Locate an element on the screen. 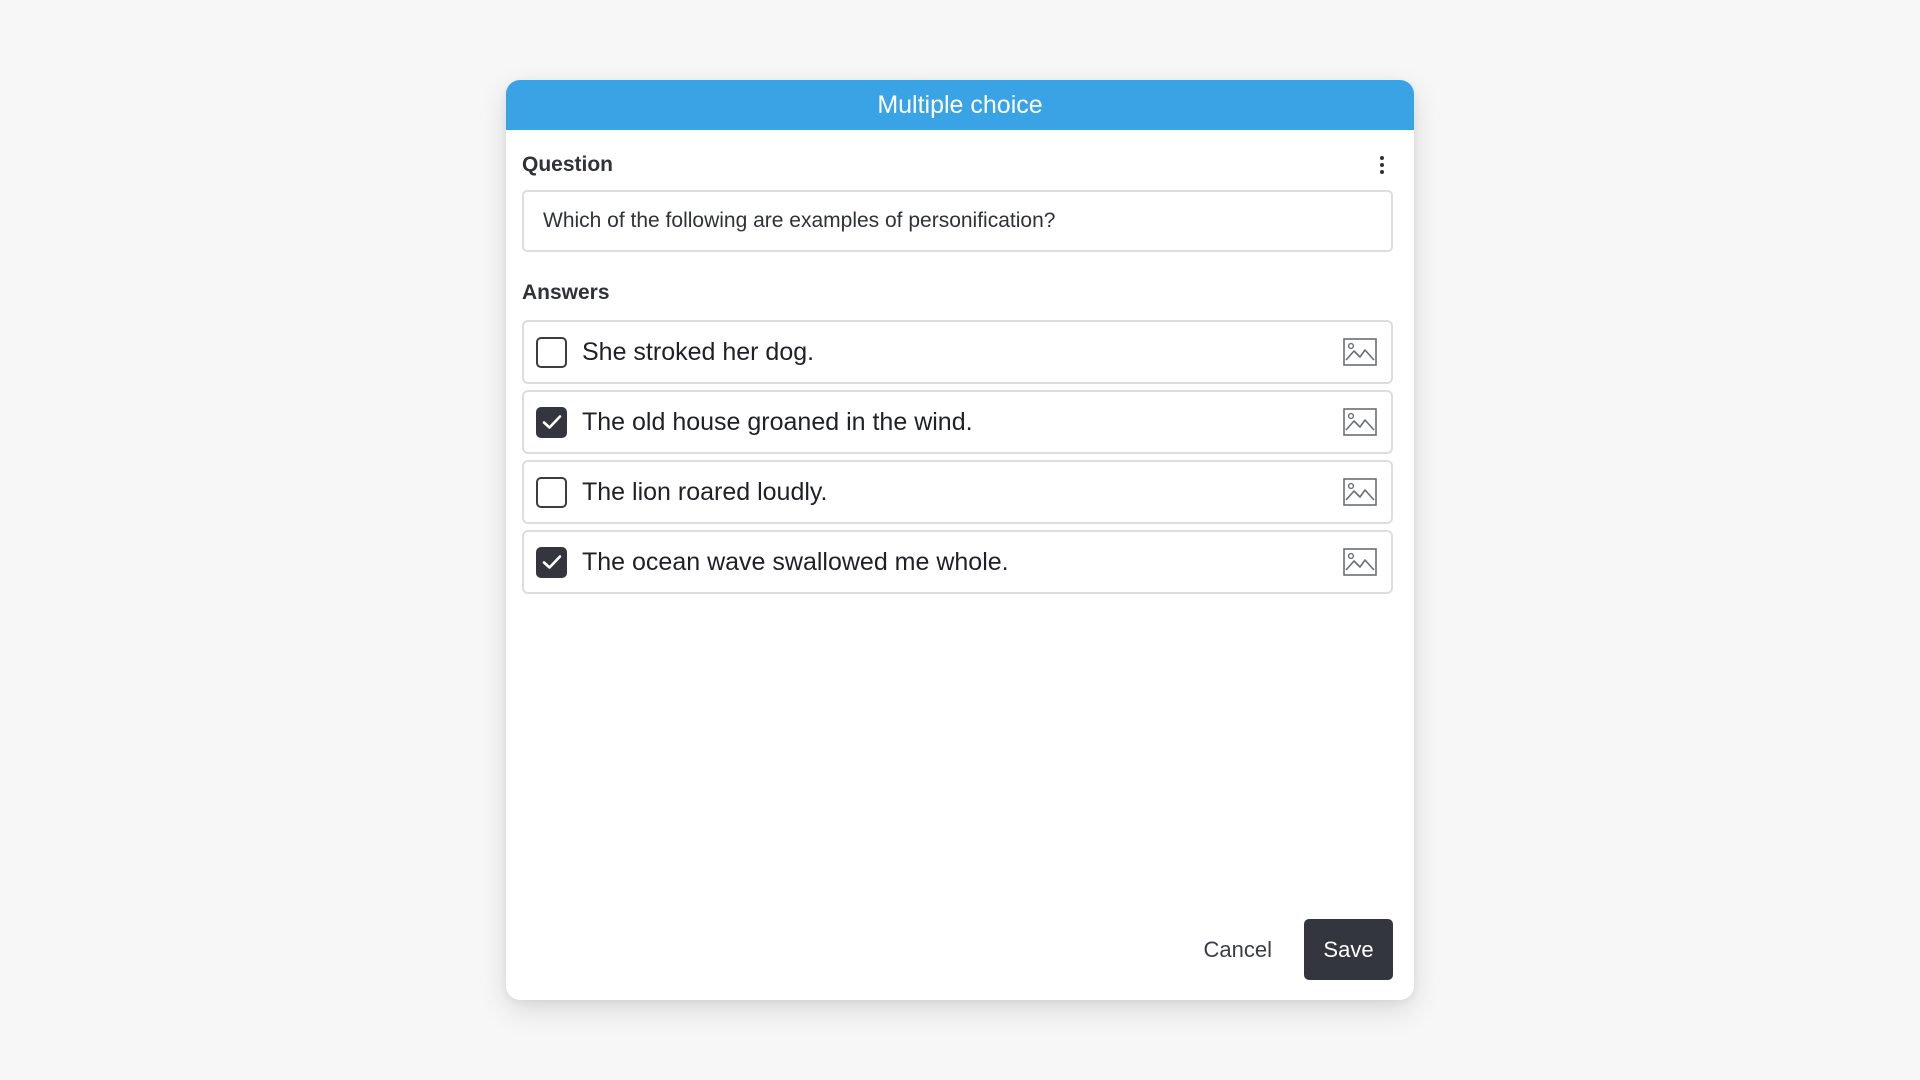 Image resolution: width=1920 pixels, height=1080 pixels. answer-row: The ocean wave swallowed me whole. is located at coordinates (957, 562).